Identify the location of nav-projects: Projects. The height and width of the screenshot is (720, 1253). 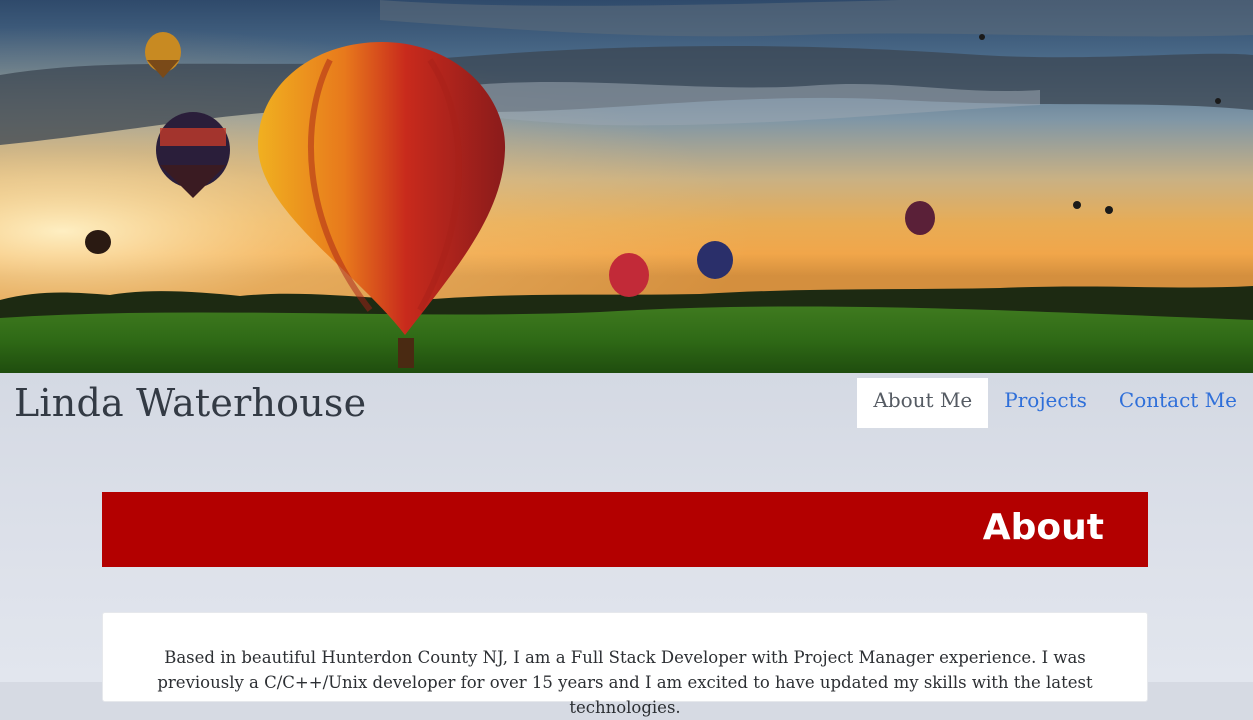
(1045, 403).